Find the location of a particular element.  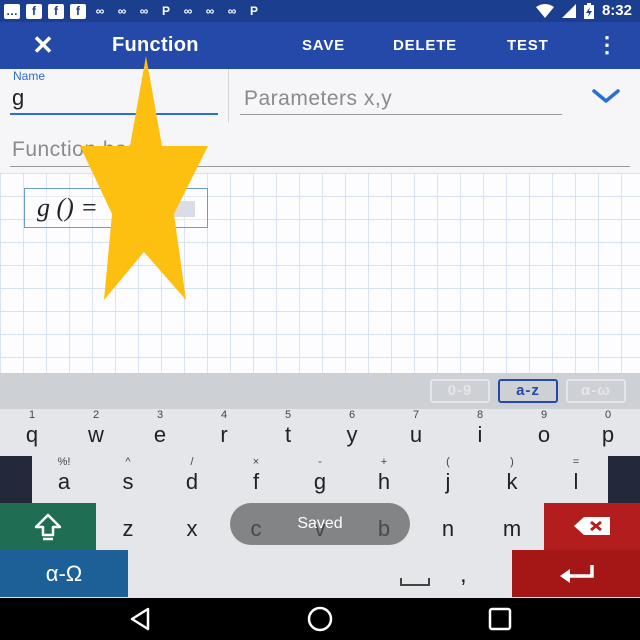

keyboard-mode-bar: 0-9 a-z α-ω is located at coordinates (320, 391).